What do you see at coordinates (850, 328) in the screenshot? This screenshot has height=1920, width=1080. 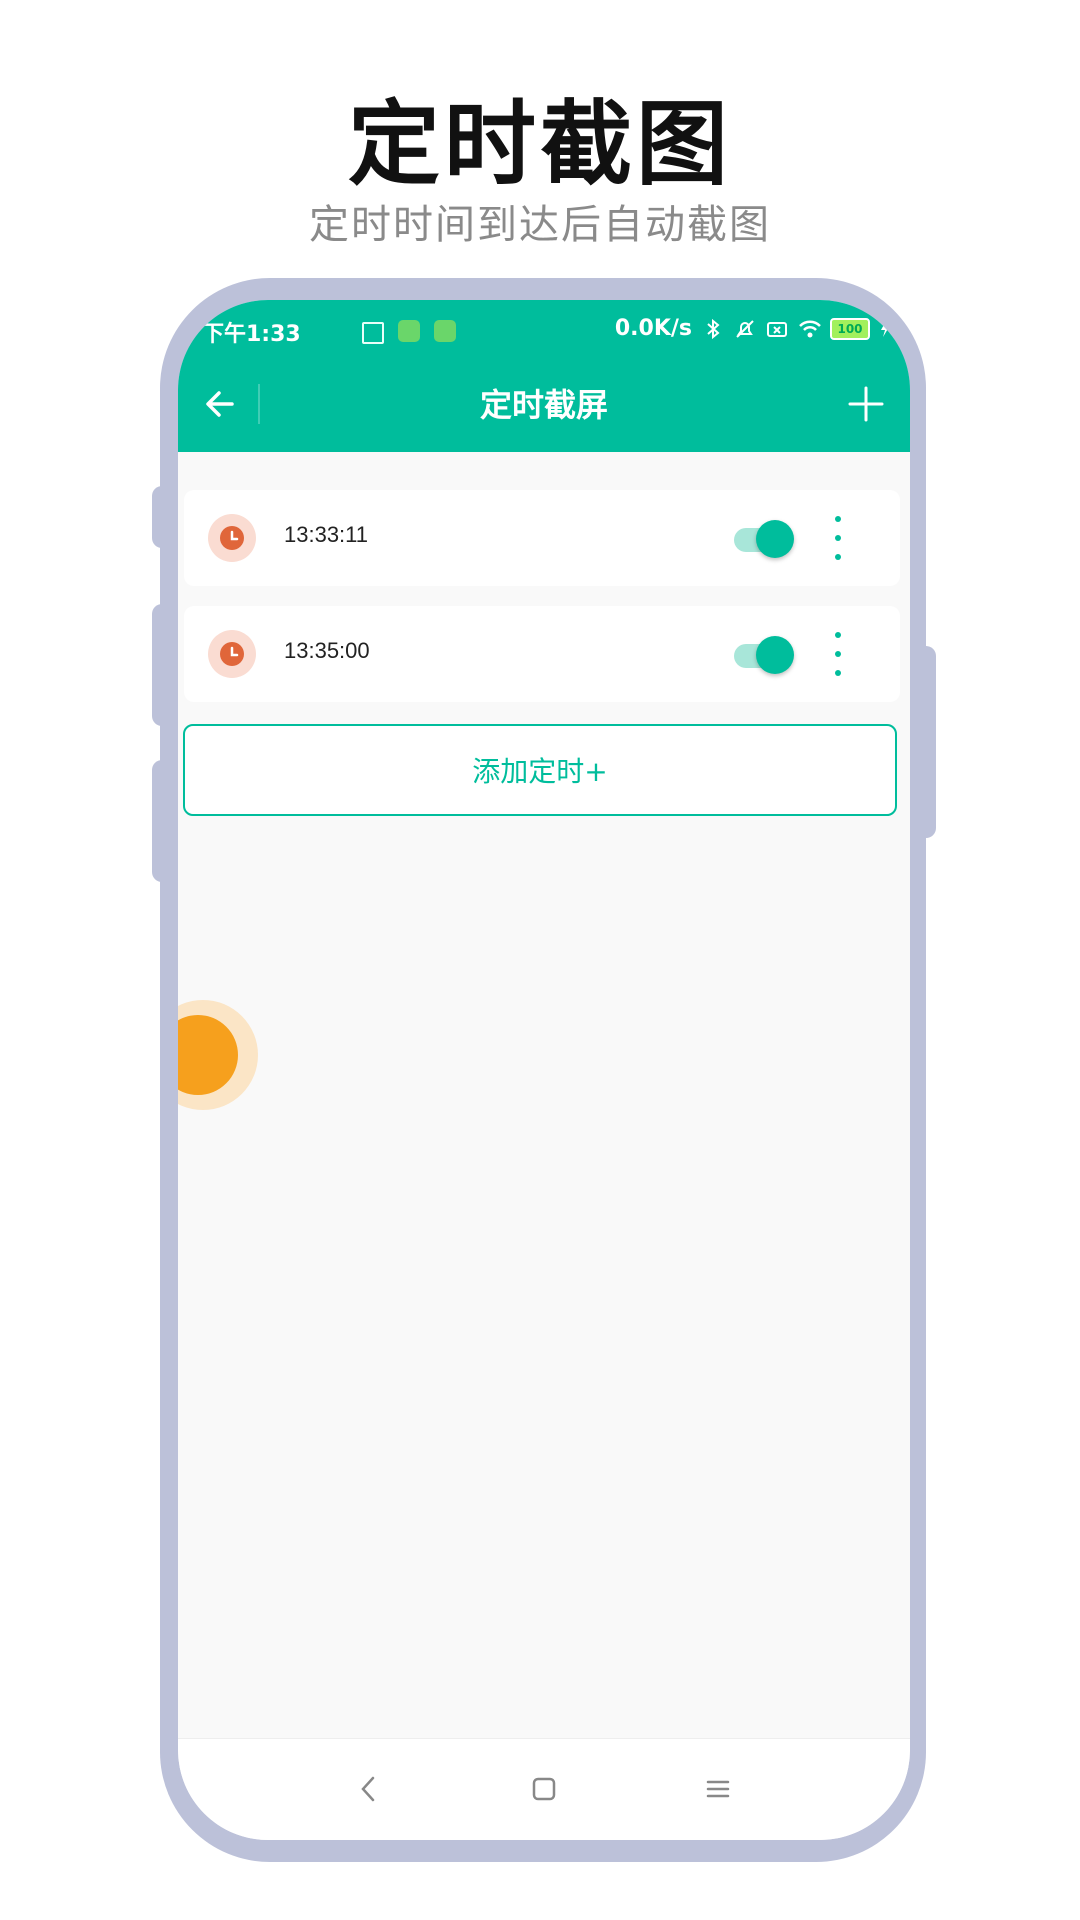 I see `battery-indicator: 100` at bounding box center [850, 328].